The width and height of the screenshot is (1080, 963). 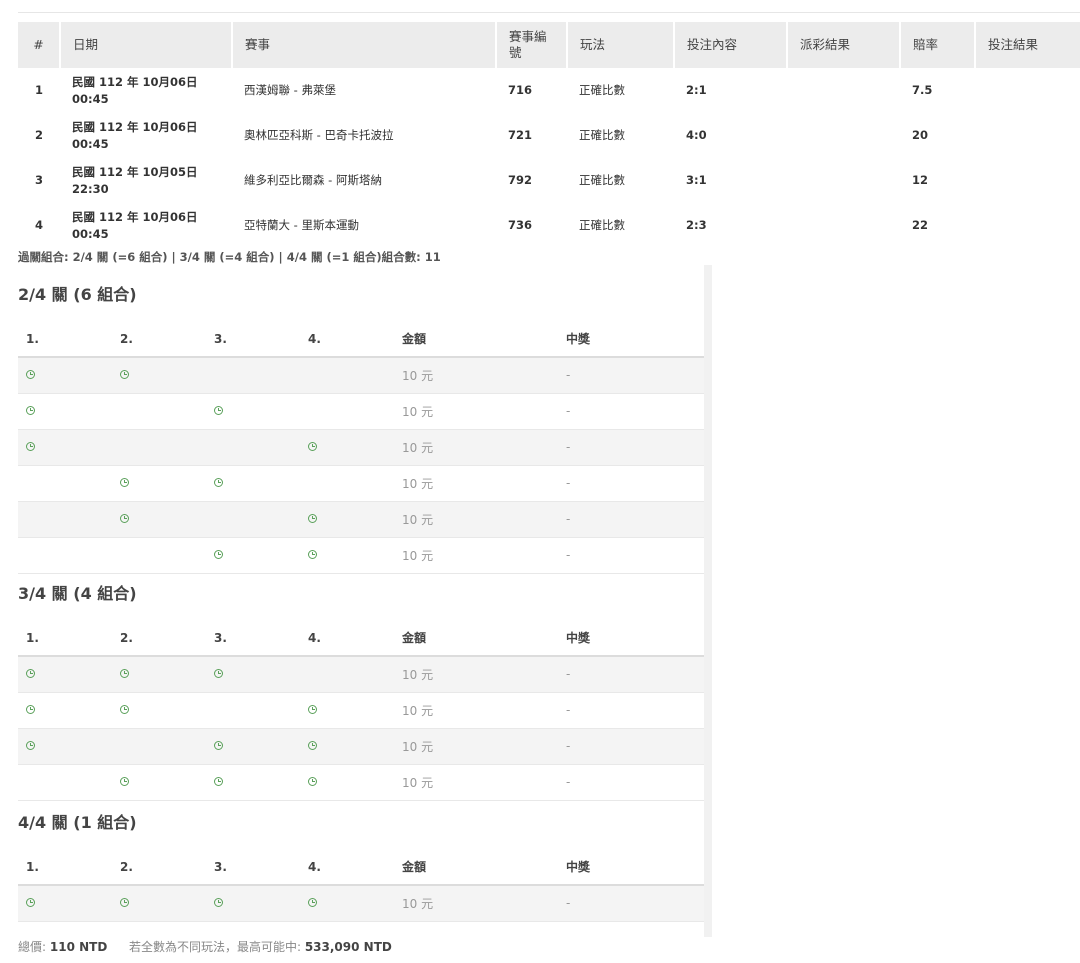 I want to click on row-bet-content: 2:3, so click(x=696, y=225).